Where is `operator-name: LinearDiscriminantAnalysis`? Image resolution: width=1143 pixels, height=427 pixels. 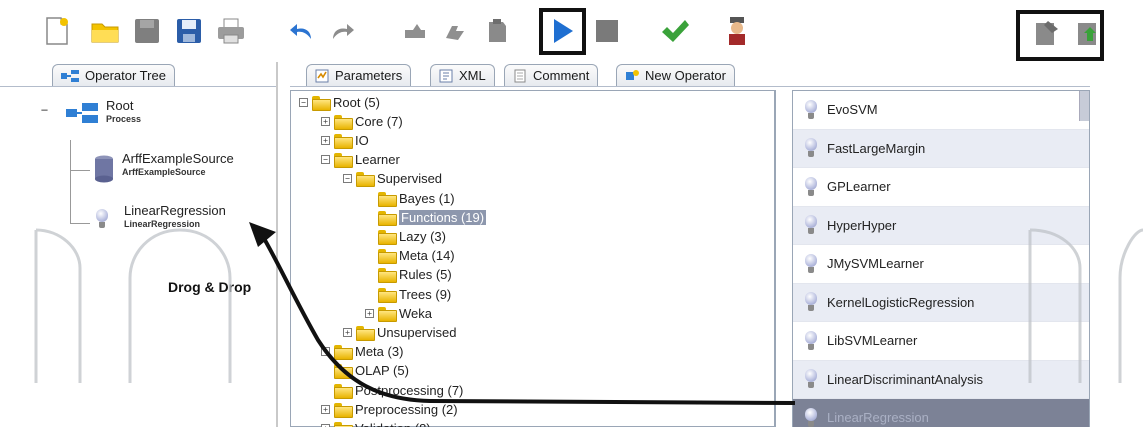
operator-name: LinearDiscriminantAnalysis is located at coordinates (905, 379).